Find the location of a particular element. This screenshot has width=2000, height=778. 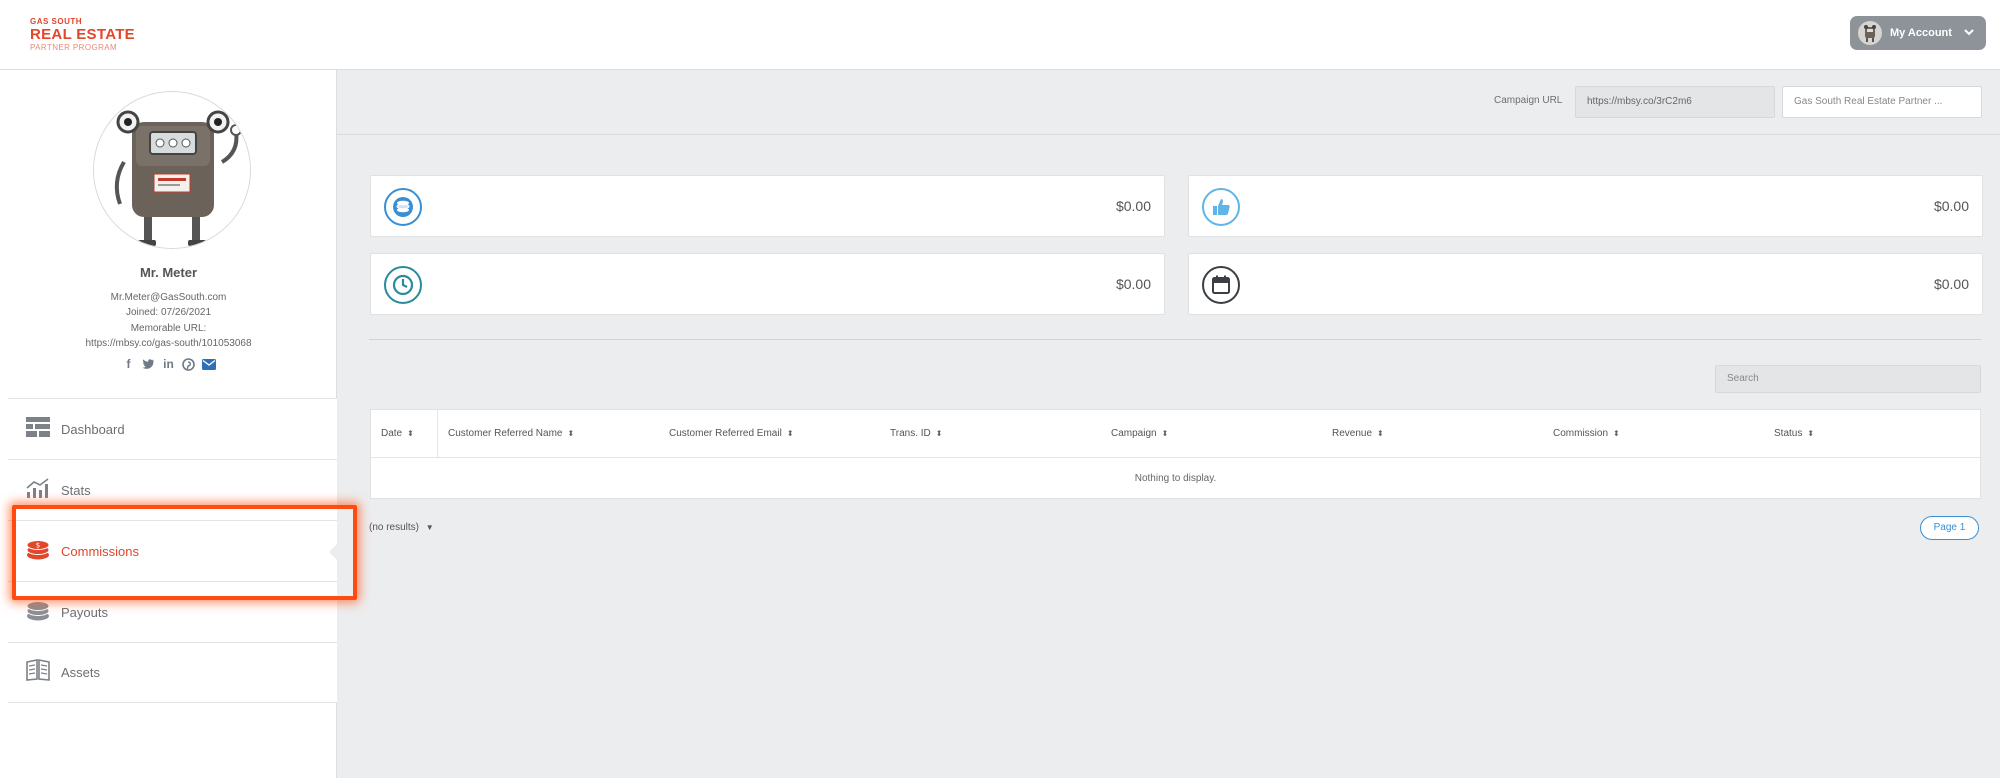

sidebar-item-label: Assets is located at coordinates (81, 672).